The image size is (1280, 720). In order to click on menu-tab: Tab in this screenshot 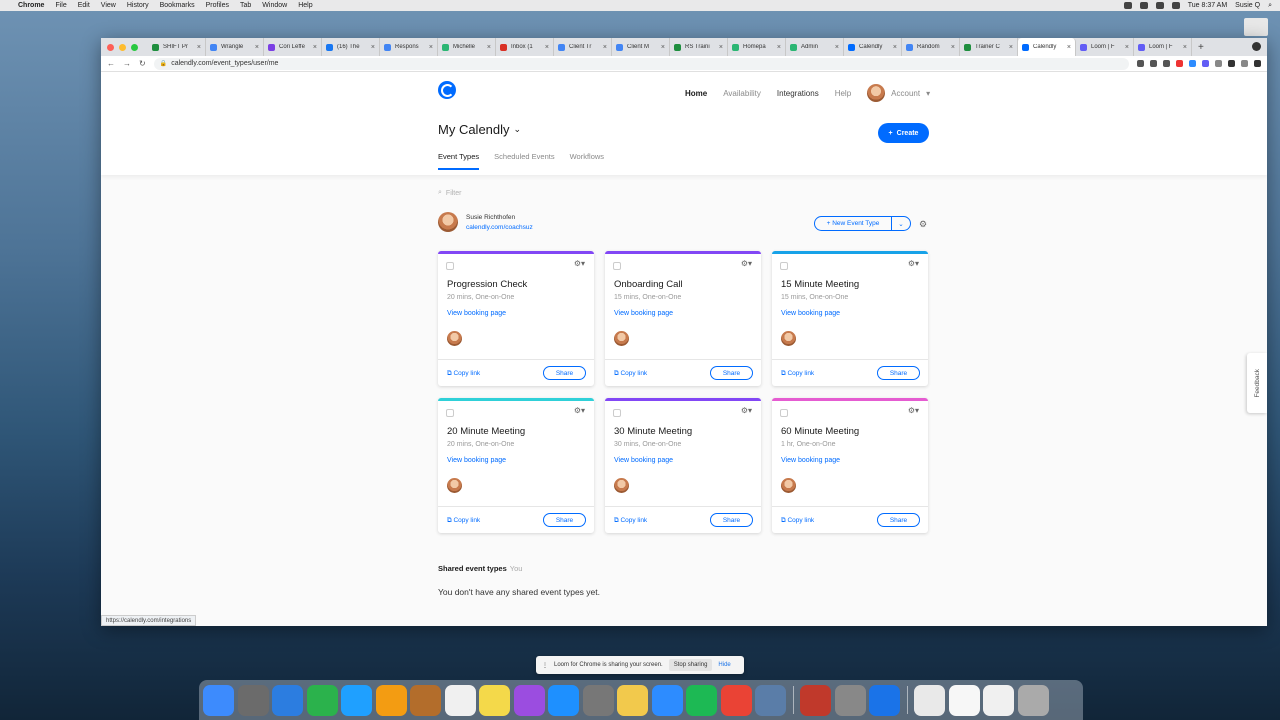, I will do `click(245, 5)`.